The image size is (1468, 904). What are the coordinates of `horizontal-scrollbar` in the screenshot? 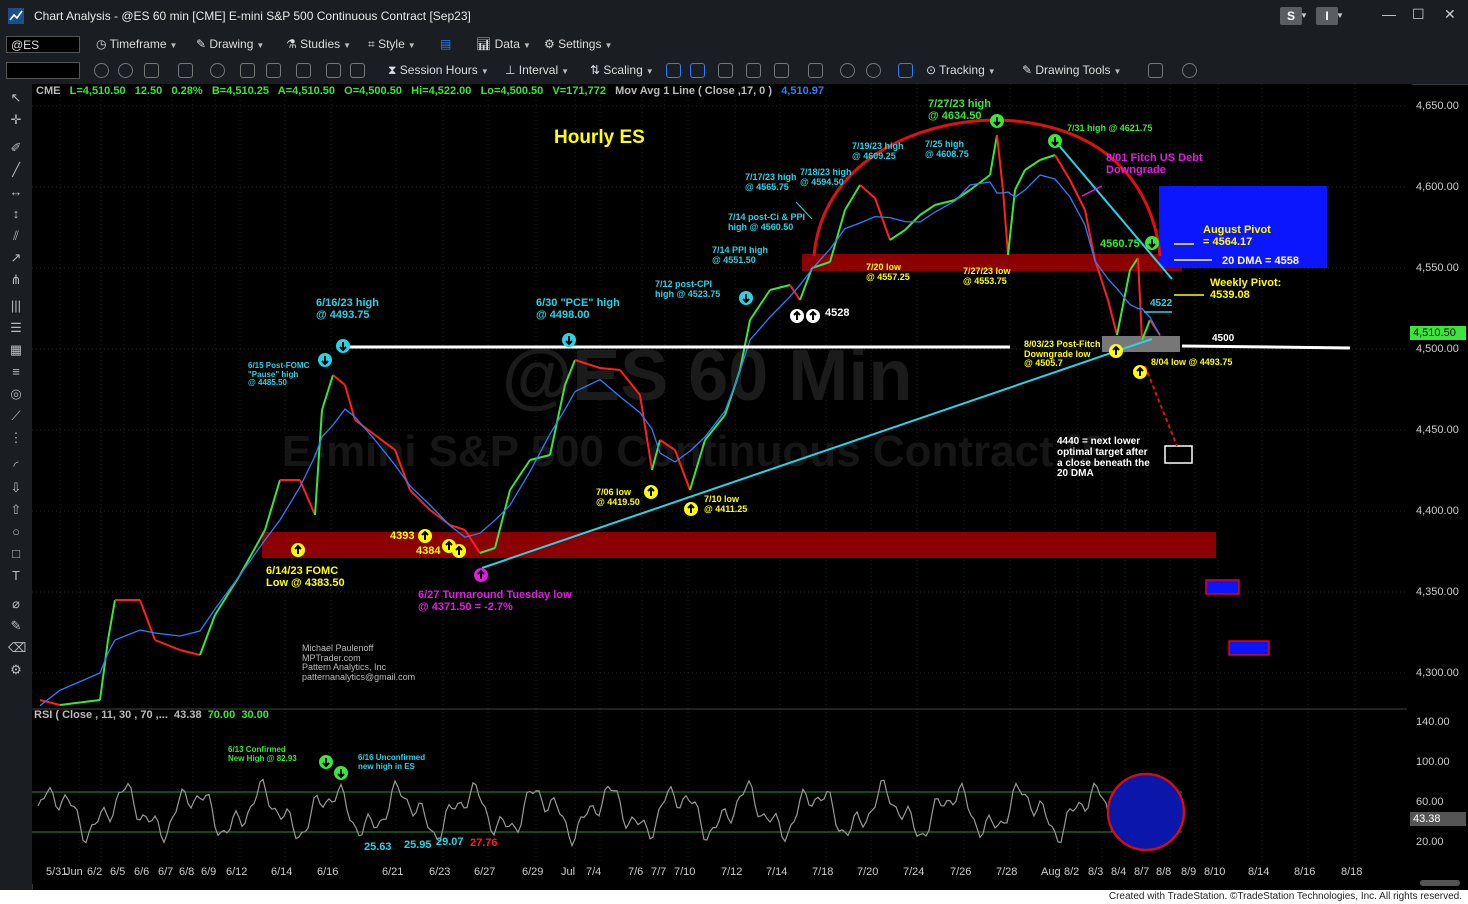 It's located at (1440, 883).